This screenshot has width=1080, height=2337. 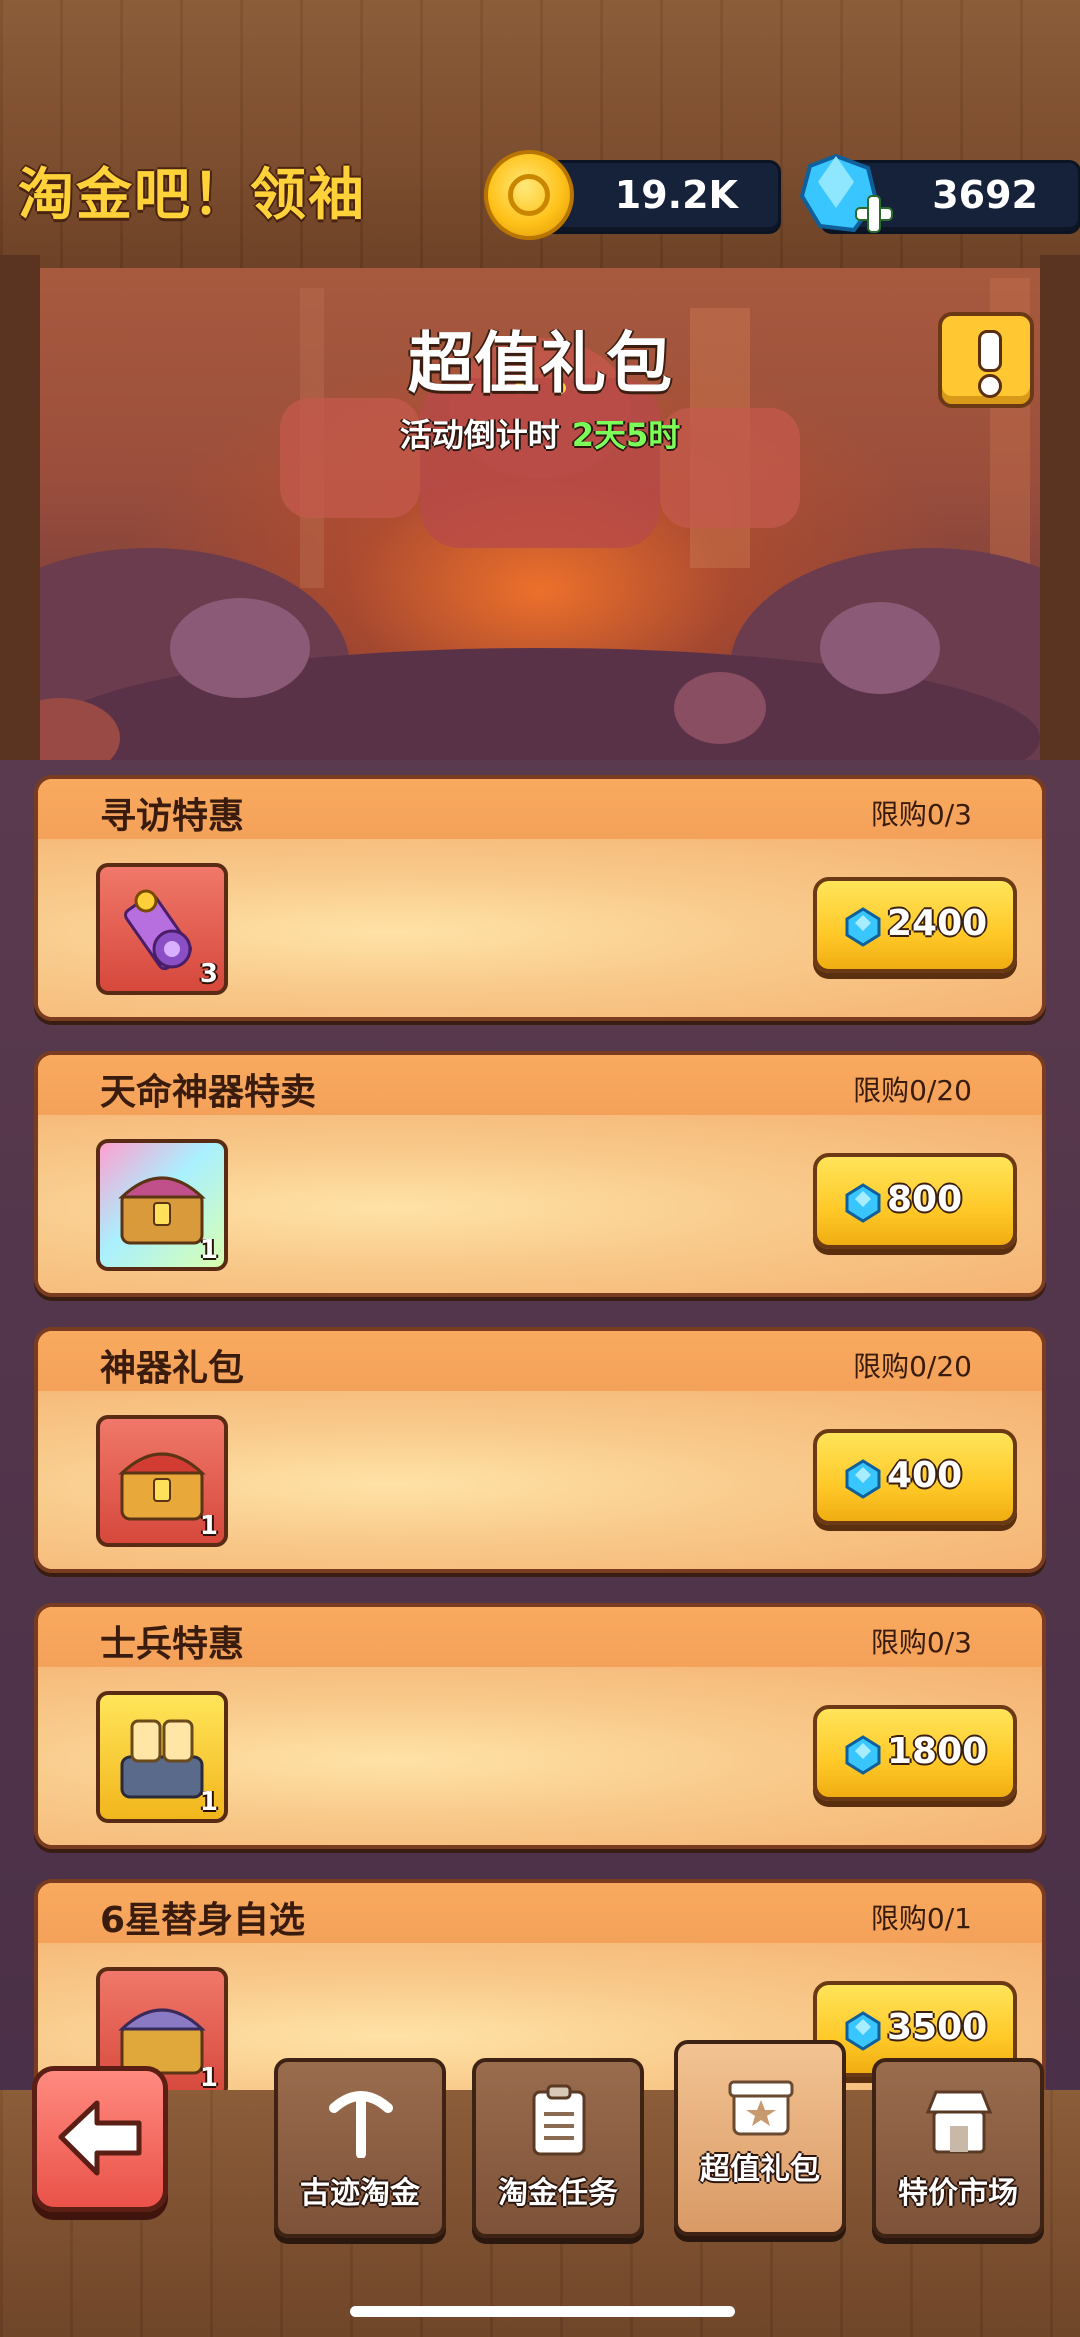 I want to click on buy-button: 1800, so click(x=915, y=1753).